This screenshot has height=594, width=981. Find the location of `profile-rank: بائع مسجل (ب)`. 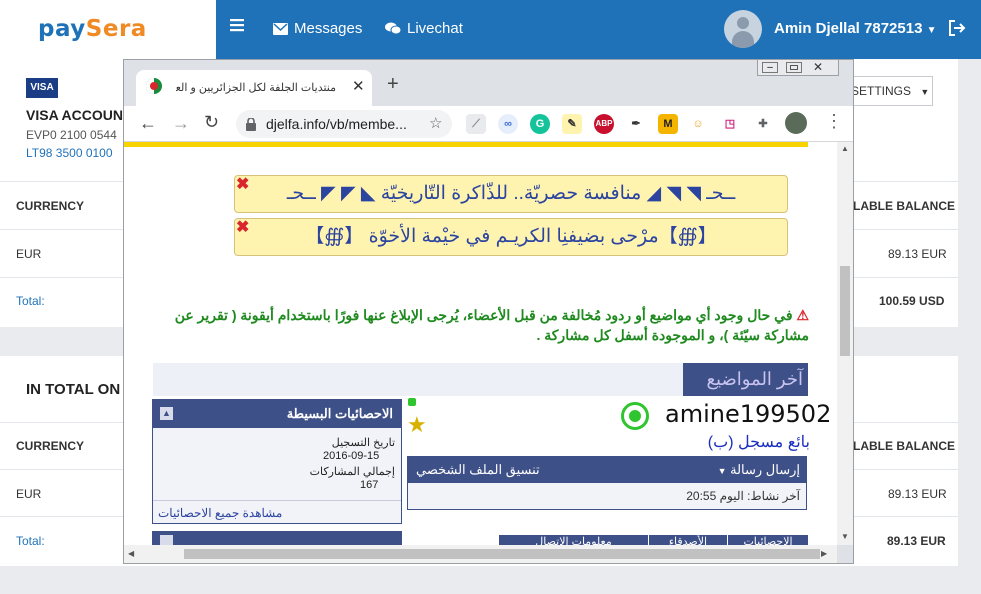

profile-rank: بائع مسجل (ب) is located at coordinates (758, 442).